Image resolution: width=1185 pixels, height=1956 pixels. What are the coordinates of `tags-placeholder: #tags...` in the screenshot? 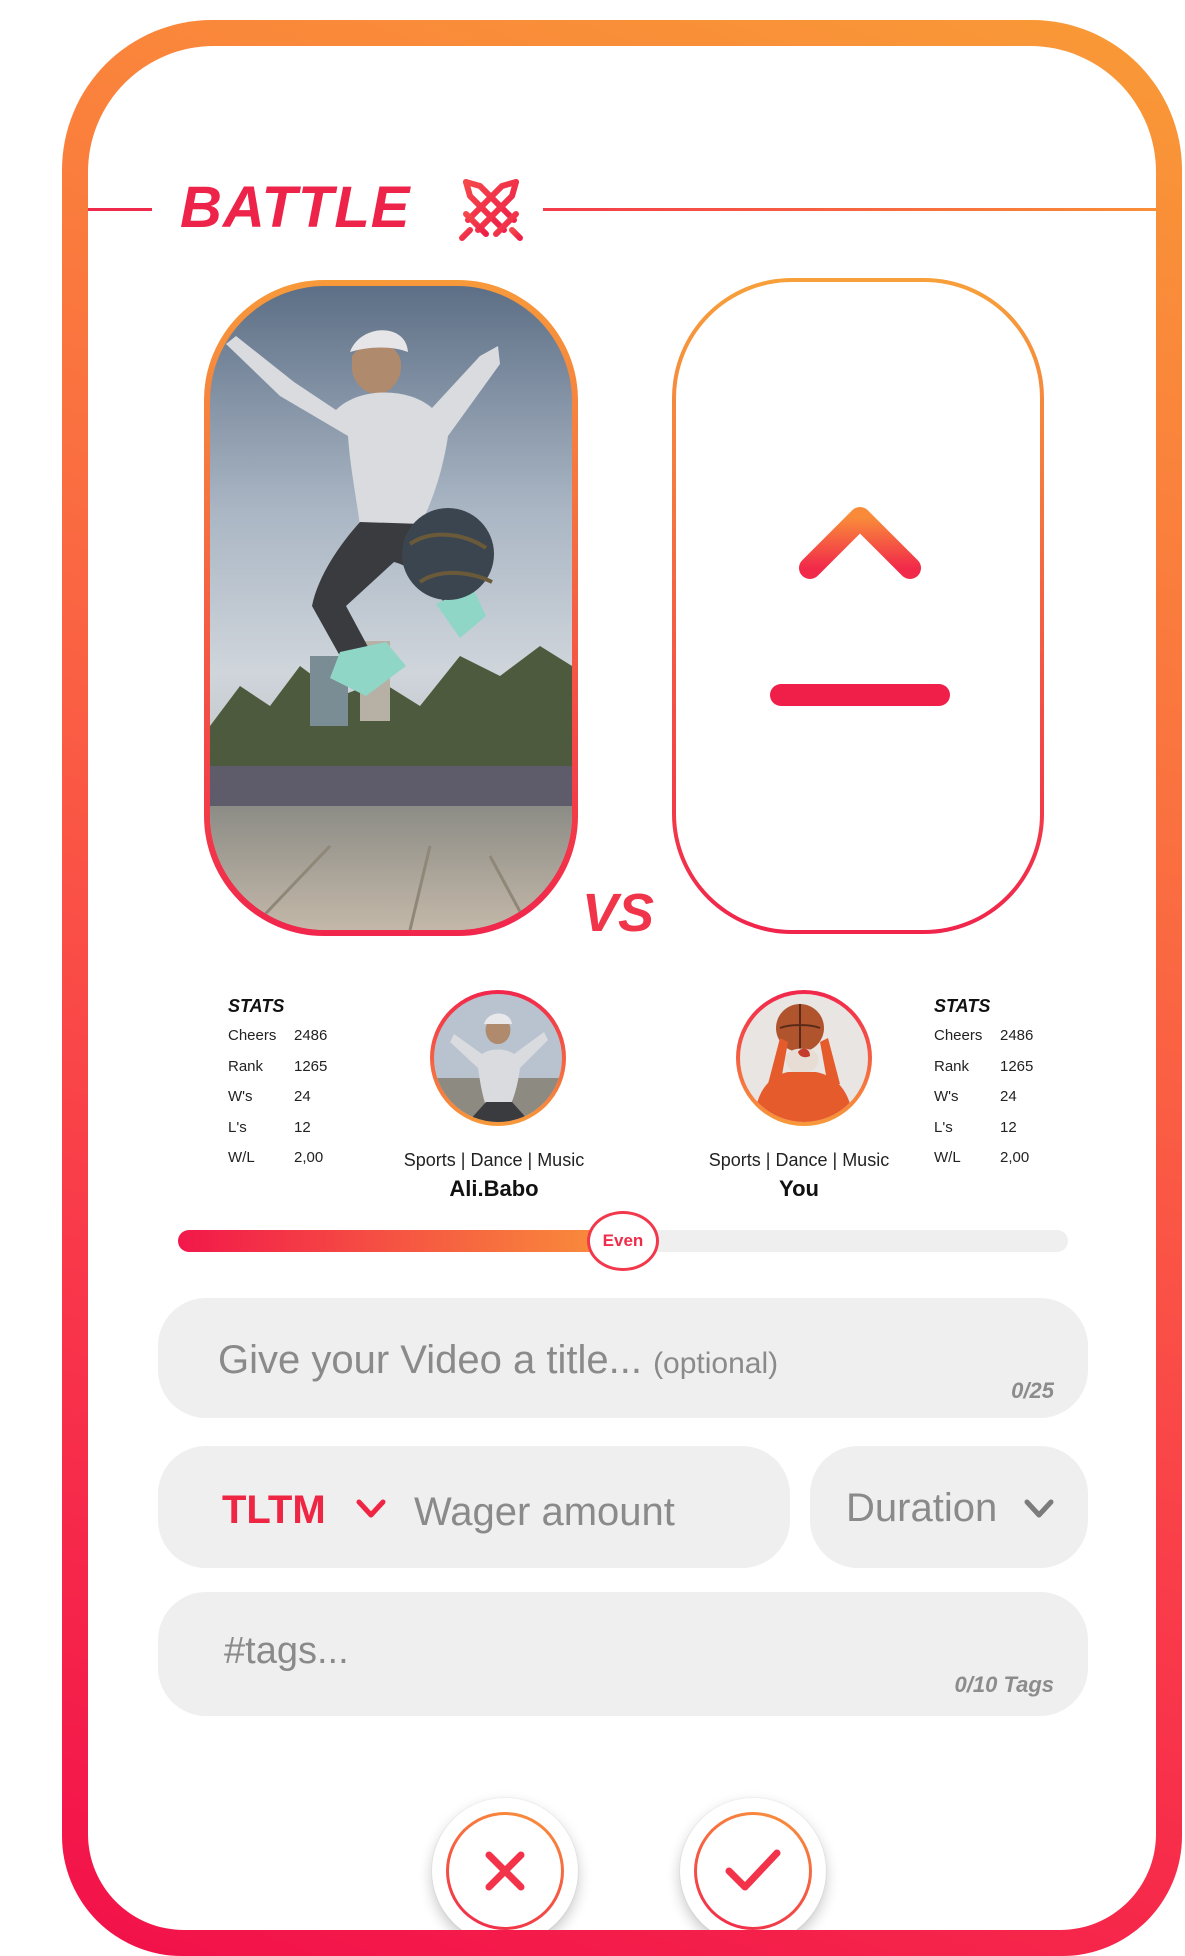 It's located at (286, 1651).